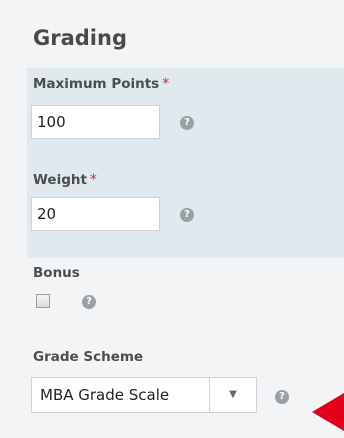 This screenshot has width=344, height=438. Describe the element at coordinates (209, 395) in the screenshot. I see `select-divider` at that location.